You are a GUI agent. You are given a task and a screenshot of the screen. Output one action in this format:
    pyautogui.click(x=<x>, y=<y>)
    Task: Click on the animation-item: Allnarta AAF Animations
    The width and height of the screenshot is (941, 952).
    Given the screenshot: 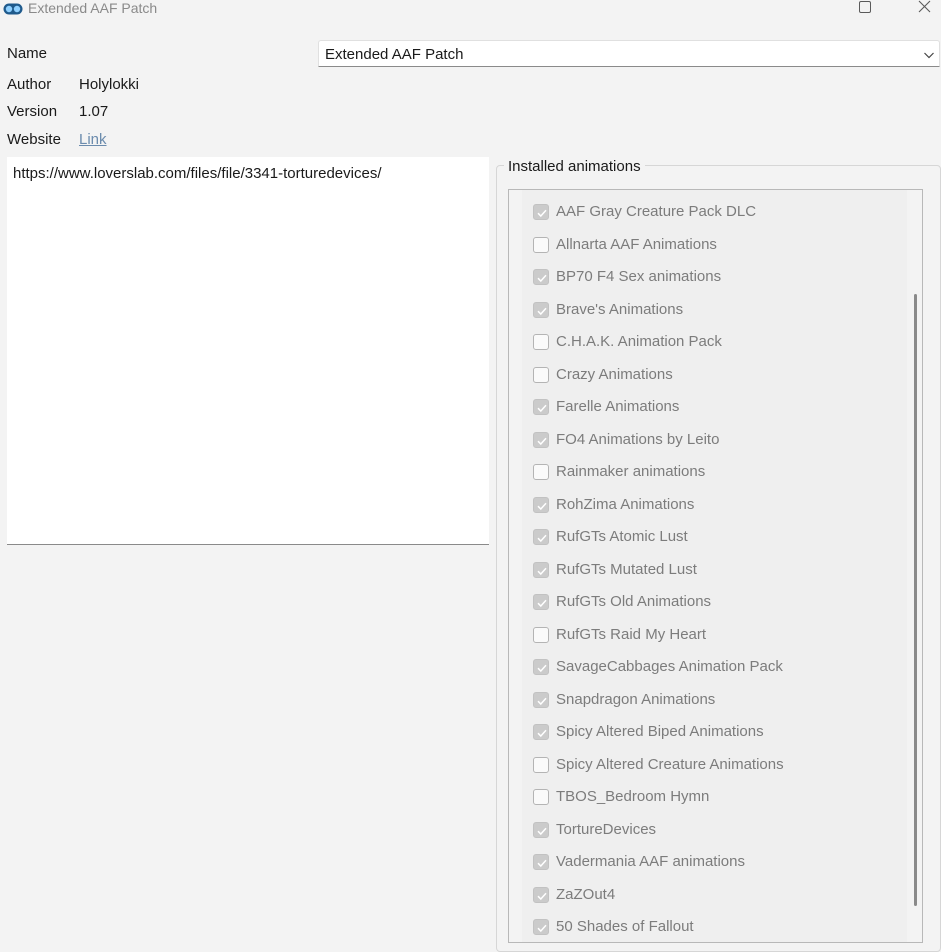 What is the action you would take?
    pyautogui.click(x=714, y=247)
    